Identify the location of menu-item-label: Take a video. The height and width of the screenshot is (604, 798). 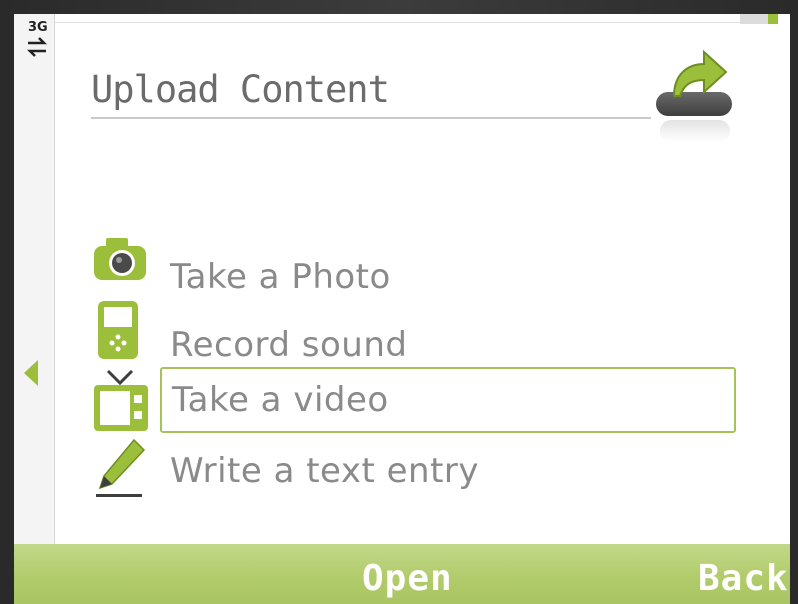
(280, 400).